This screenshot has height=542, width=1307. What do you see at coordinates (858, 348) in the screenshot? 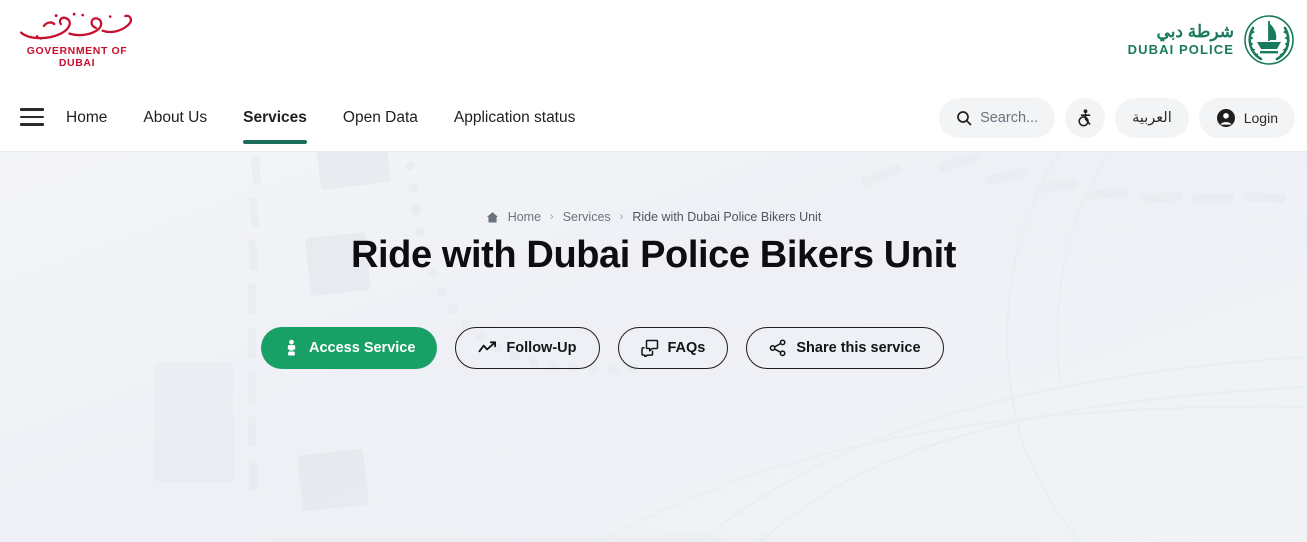
I see `share-service-label: Share this service` at bounding box center [858, 348].